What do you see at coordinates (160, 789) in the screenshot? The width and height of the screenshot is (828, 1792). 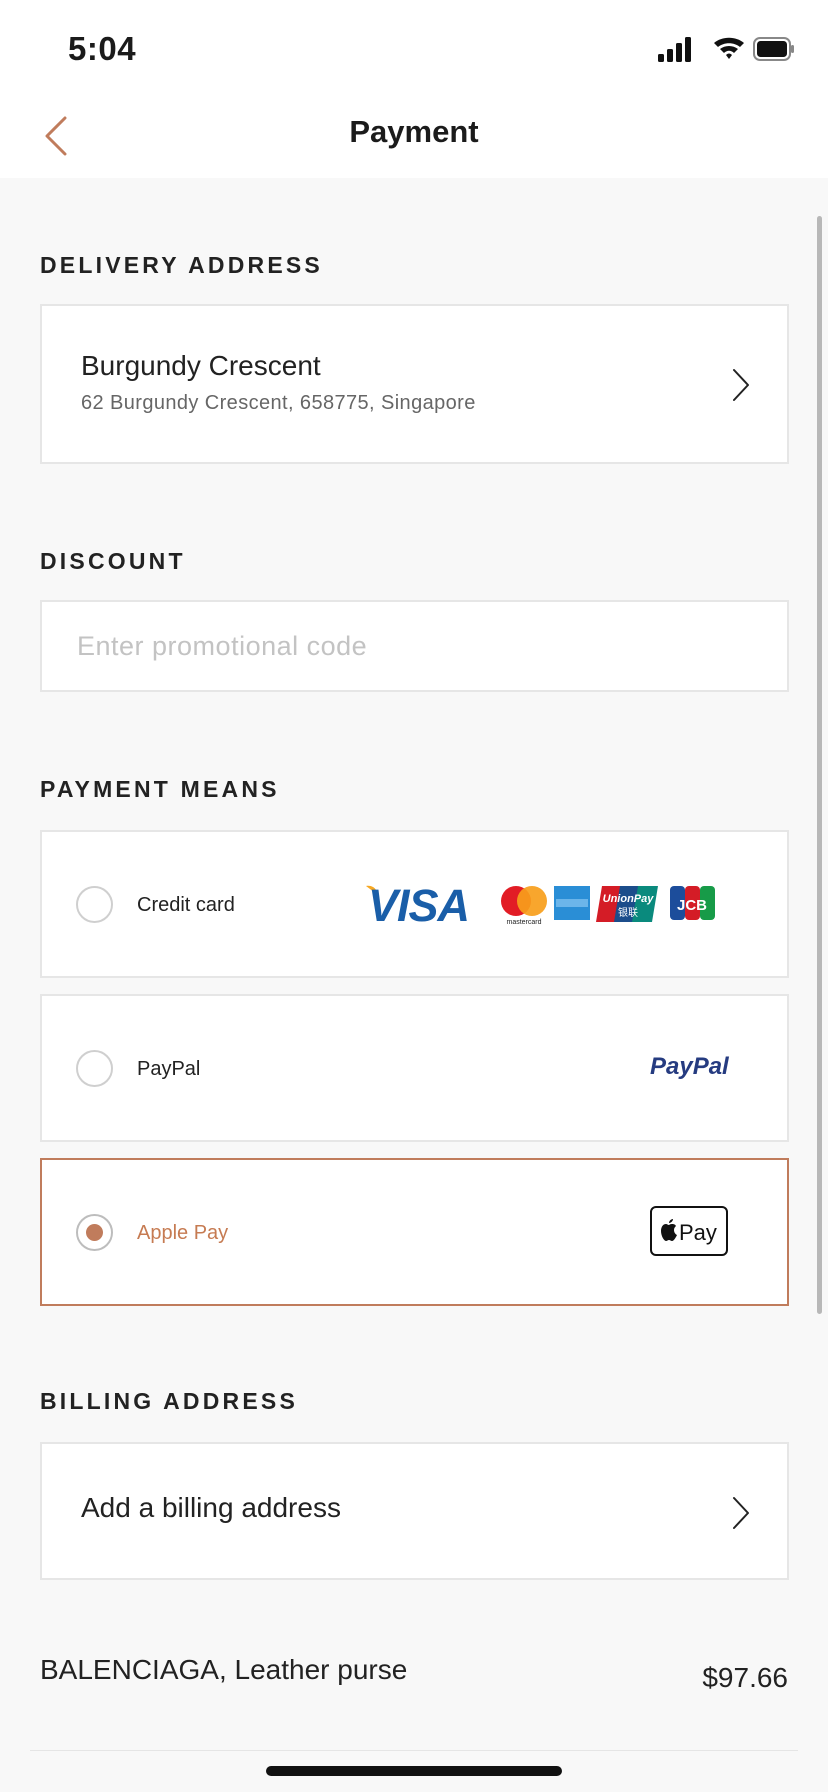 I see `payment-section-title: PAYMENT MEANS` at bounding box center [160, 789].